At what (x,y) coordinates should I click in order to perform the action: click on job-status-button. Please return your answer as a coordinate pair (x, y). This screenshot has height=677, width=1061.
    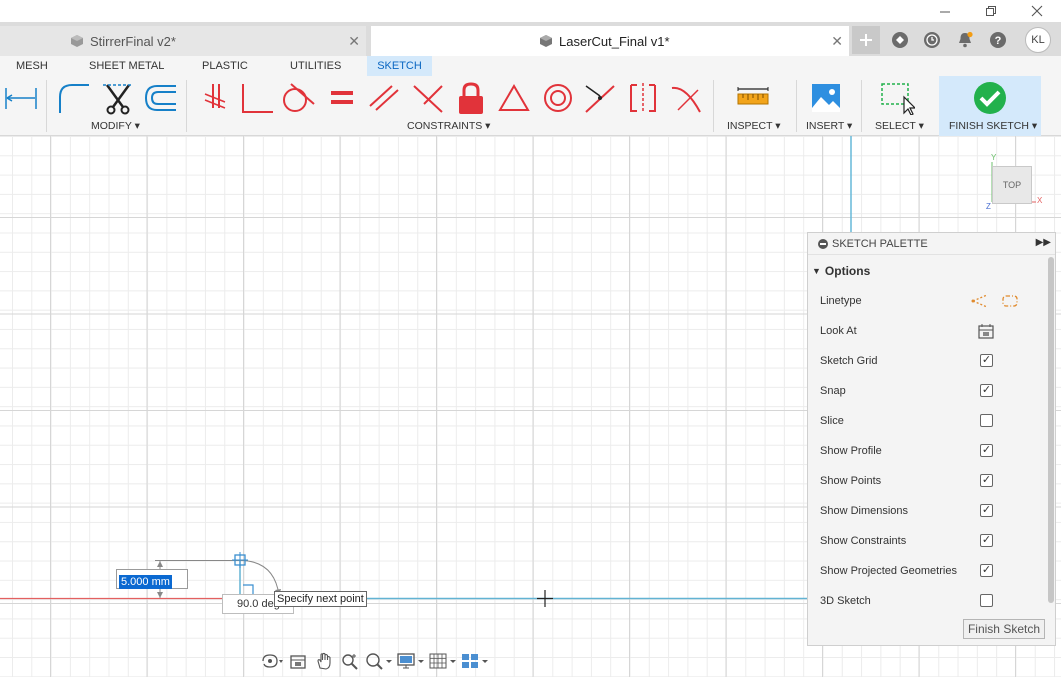
    Looking at the image, I should click on (932, 40).